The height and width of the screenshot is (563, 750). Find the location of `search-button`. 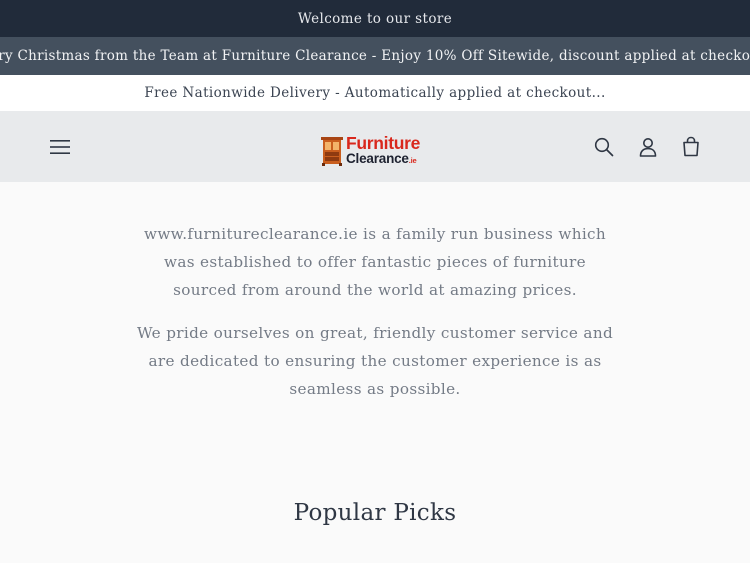

search-button is located at coordinates (604, 147).